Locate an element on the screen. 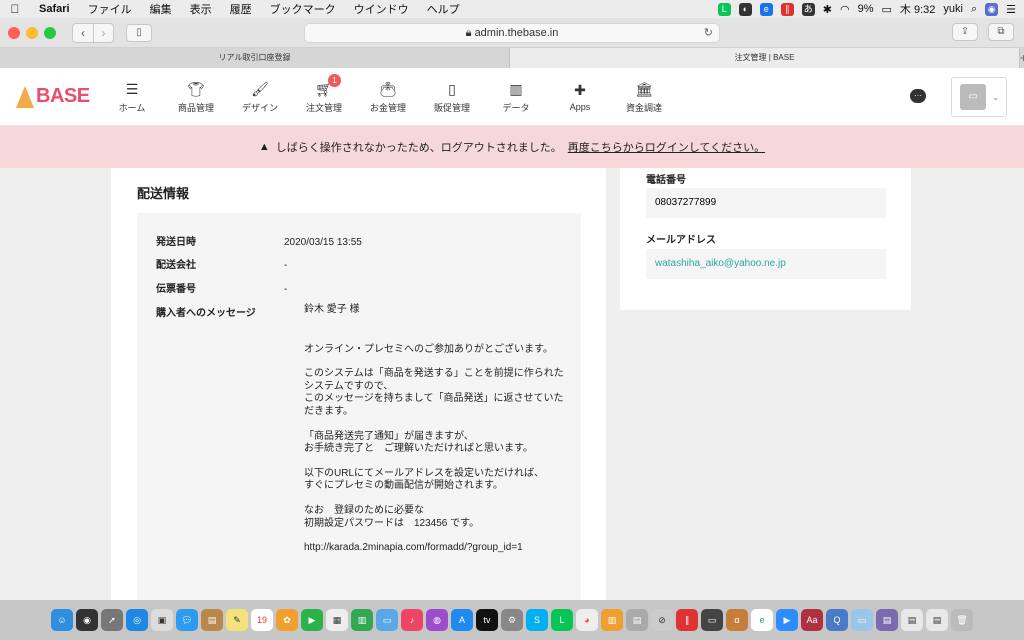 Image resolution: width=1024 pixels, height=640 pixels. preview-icon: ▦ is located at coordinates (337, 620).